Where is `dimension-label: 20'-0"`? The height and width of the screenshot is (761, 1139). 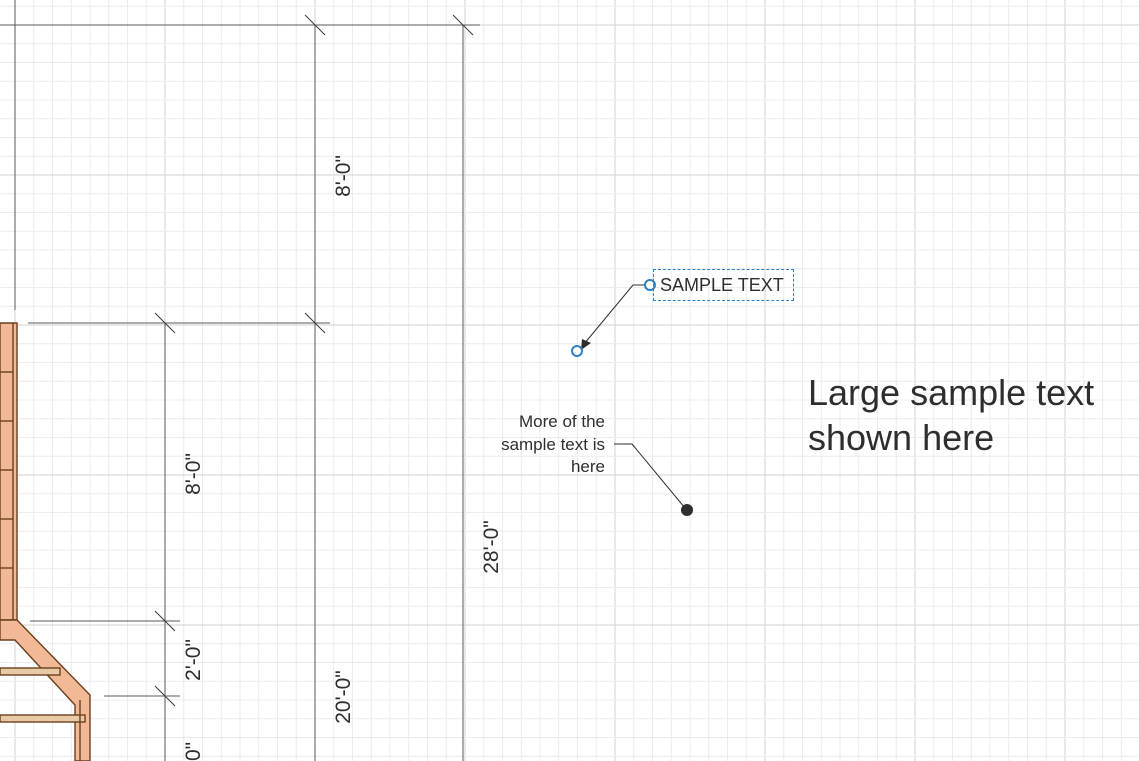 dimension-label: 20'-0" is located at coordinates (343, 697).